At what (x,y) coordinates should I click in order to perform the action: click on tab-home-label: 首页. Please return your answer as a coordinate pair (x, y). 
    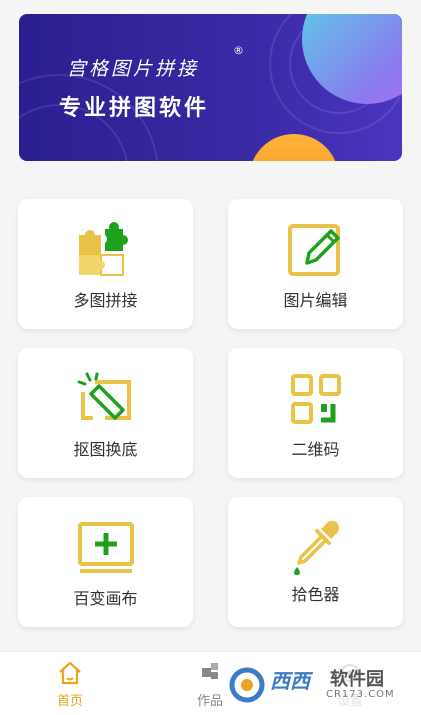
    Looking at the image, I should click on (69, 701).